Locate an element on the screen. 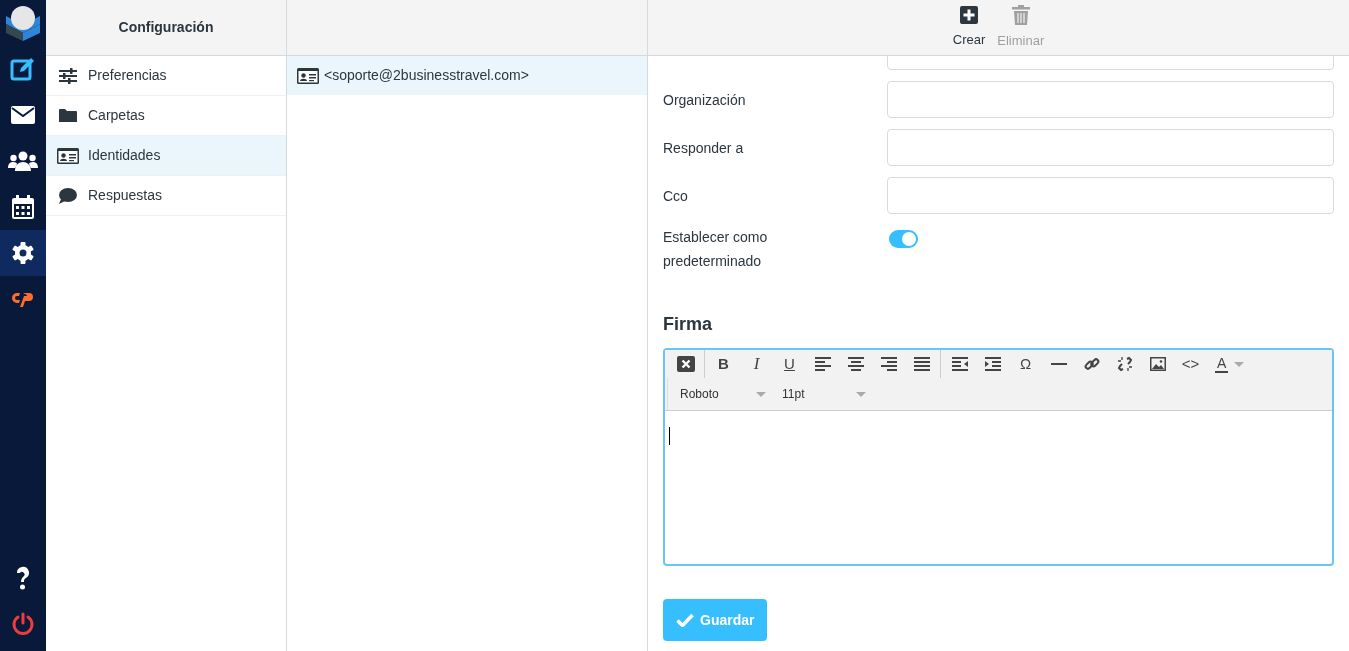 This screenshot has height=651, width=1349. unlink-icon is located at coordinates (1124, 364).